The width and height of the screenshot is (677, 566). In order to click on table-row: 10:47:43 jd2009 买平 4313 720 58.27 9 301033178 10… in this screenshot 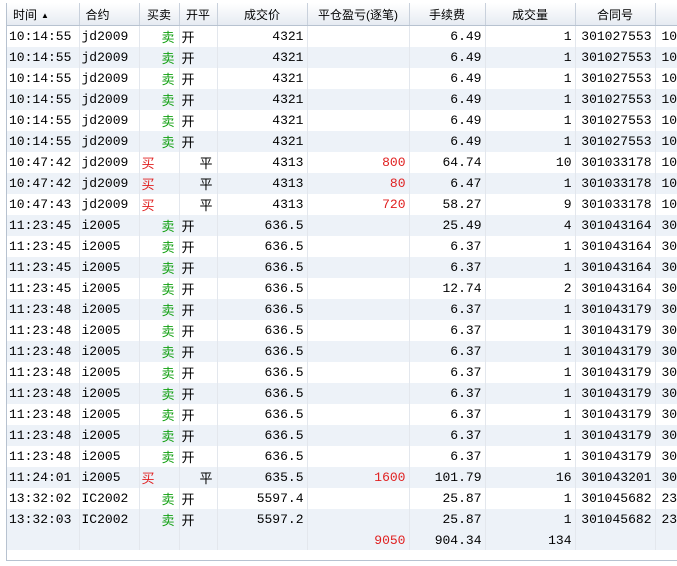, I will do `click(342, 204)`.